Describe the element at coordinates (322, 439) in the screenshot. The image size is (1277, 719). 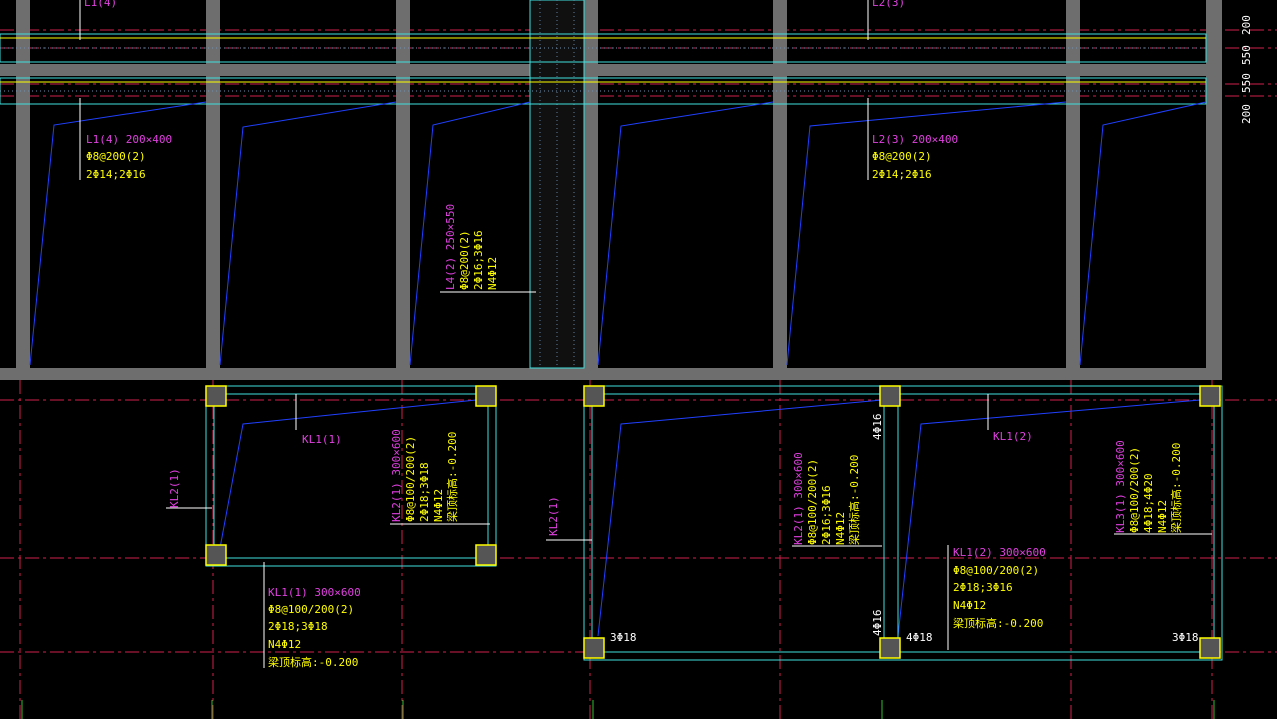
I see `label-kl1-1-tag: KL1(1)` at that location.